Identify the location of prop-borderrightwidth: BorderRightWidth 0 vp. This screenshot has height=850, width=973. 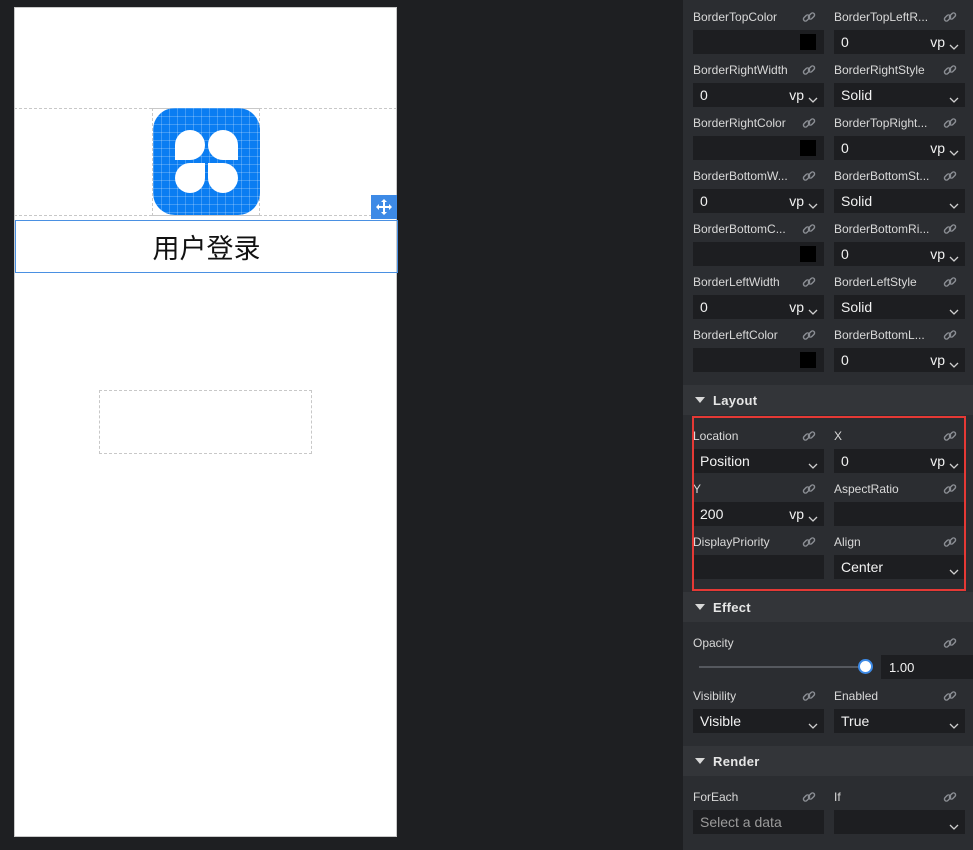
(758, 86).